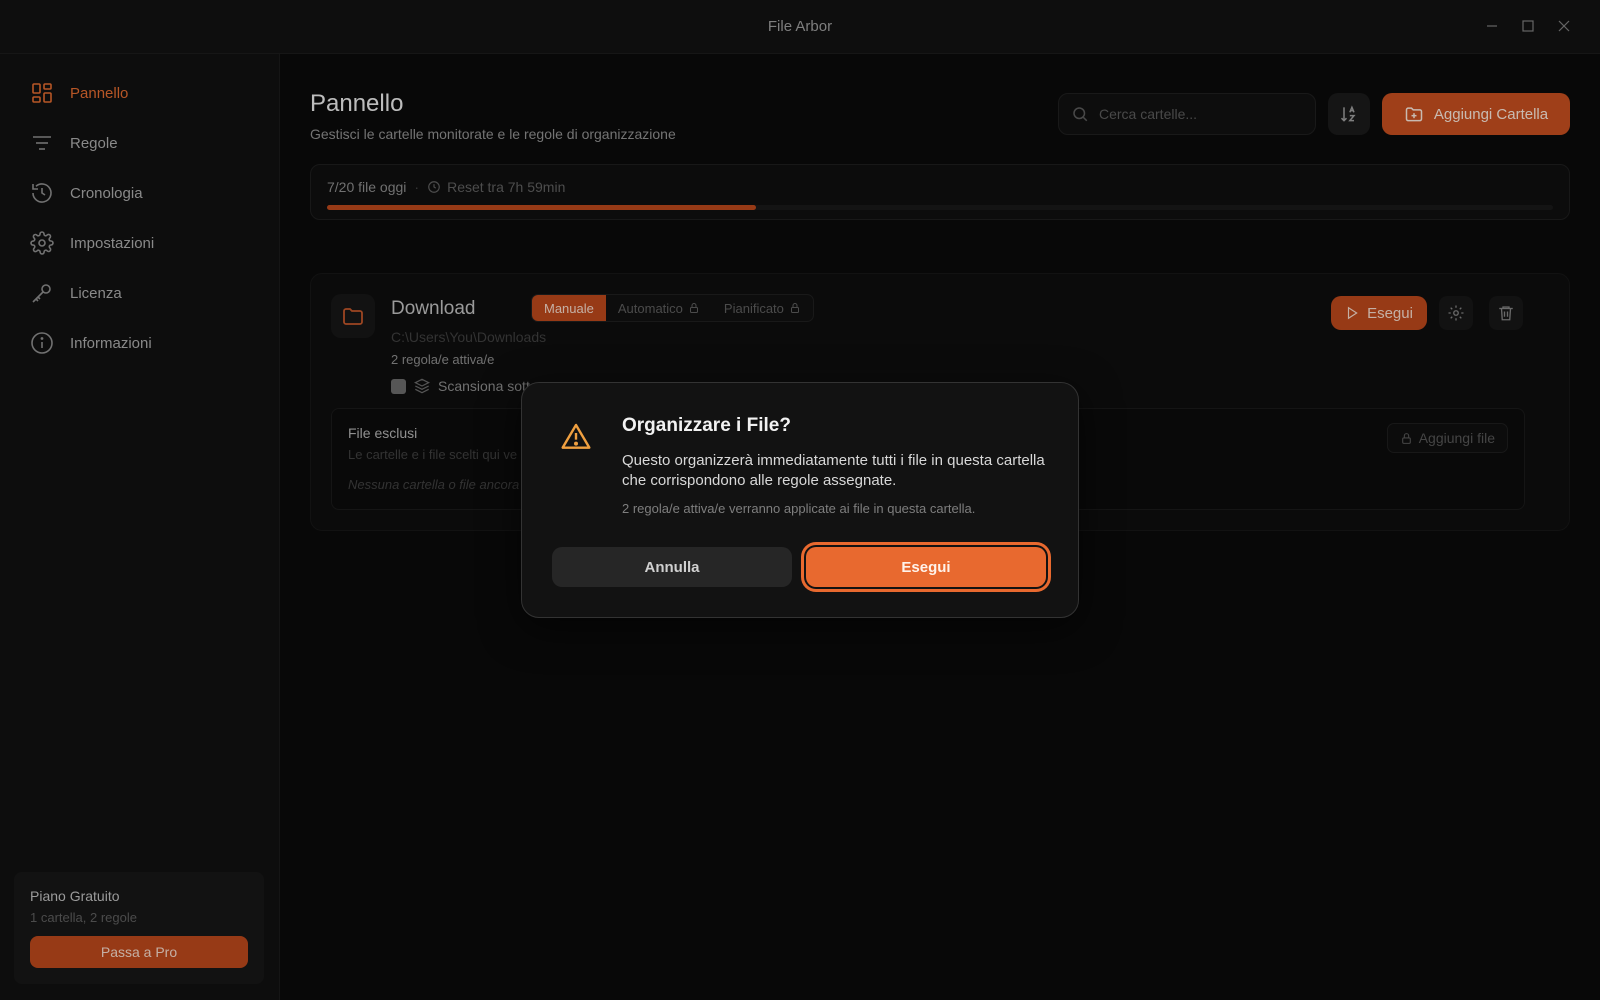 The height and width of the screenshot is (1000, 1600). Describe the element at coordinates (706, 425) in the screenshot. I see `dialog-title: Organizzare i File?` at that location.